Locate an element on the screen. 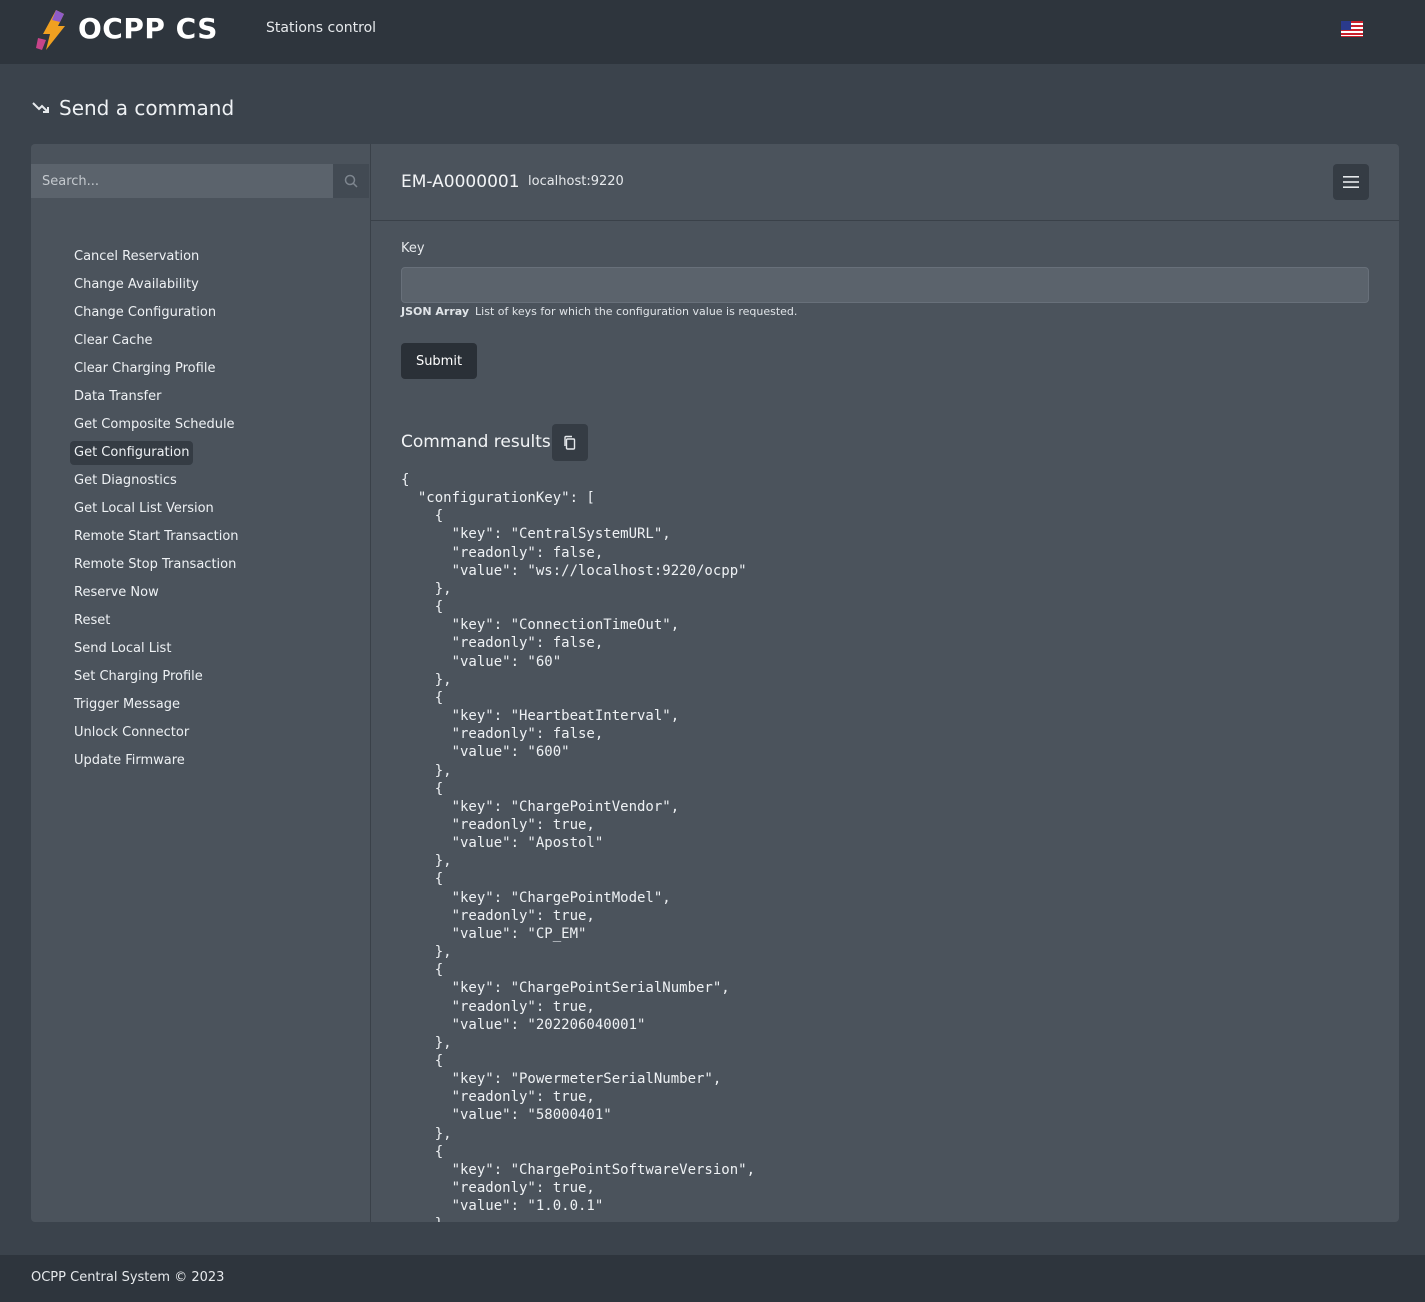 This screenshot has height=1302, width=1425. key-input is located at coordinates (885, 285).